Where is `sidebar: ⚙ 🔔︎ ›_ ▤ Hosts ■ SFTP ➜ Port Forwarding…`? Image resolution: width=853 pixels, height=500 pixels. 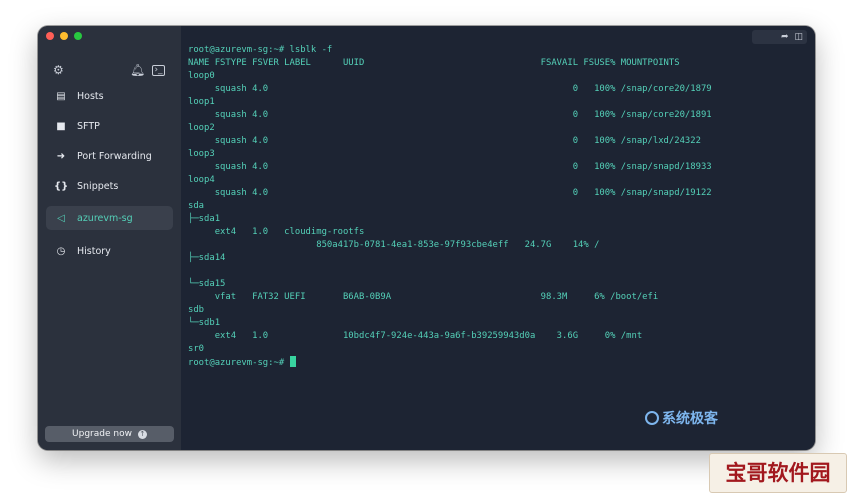 sidebar: ⚙ 🔔︎ ›_ ▤ Hosts ■ SFTP ➜ Port Forwarding… is located at coordinates (109, 238).